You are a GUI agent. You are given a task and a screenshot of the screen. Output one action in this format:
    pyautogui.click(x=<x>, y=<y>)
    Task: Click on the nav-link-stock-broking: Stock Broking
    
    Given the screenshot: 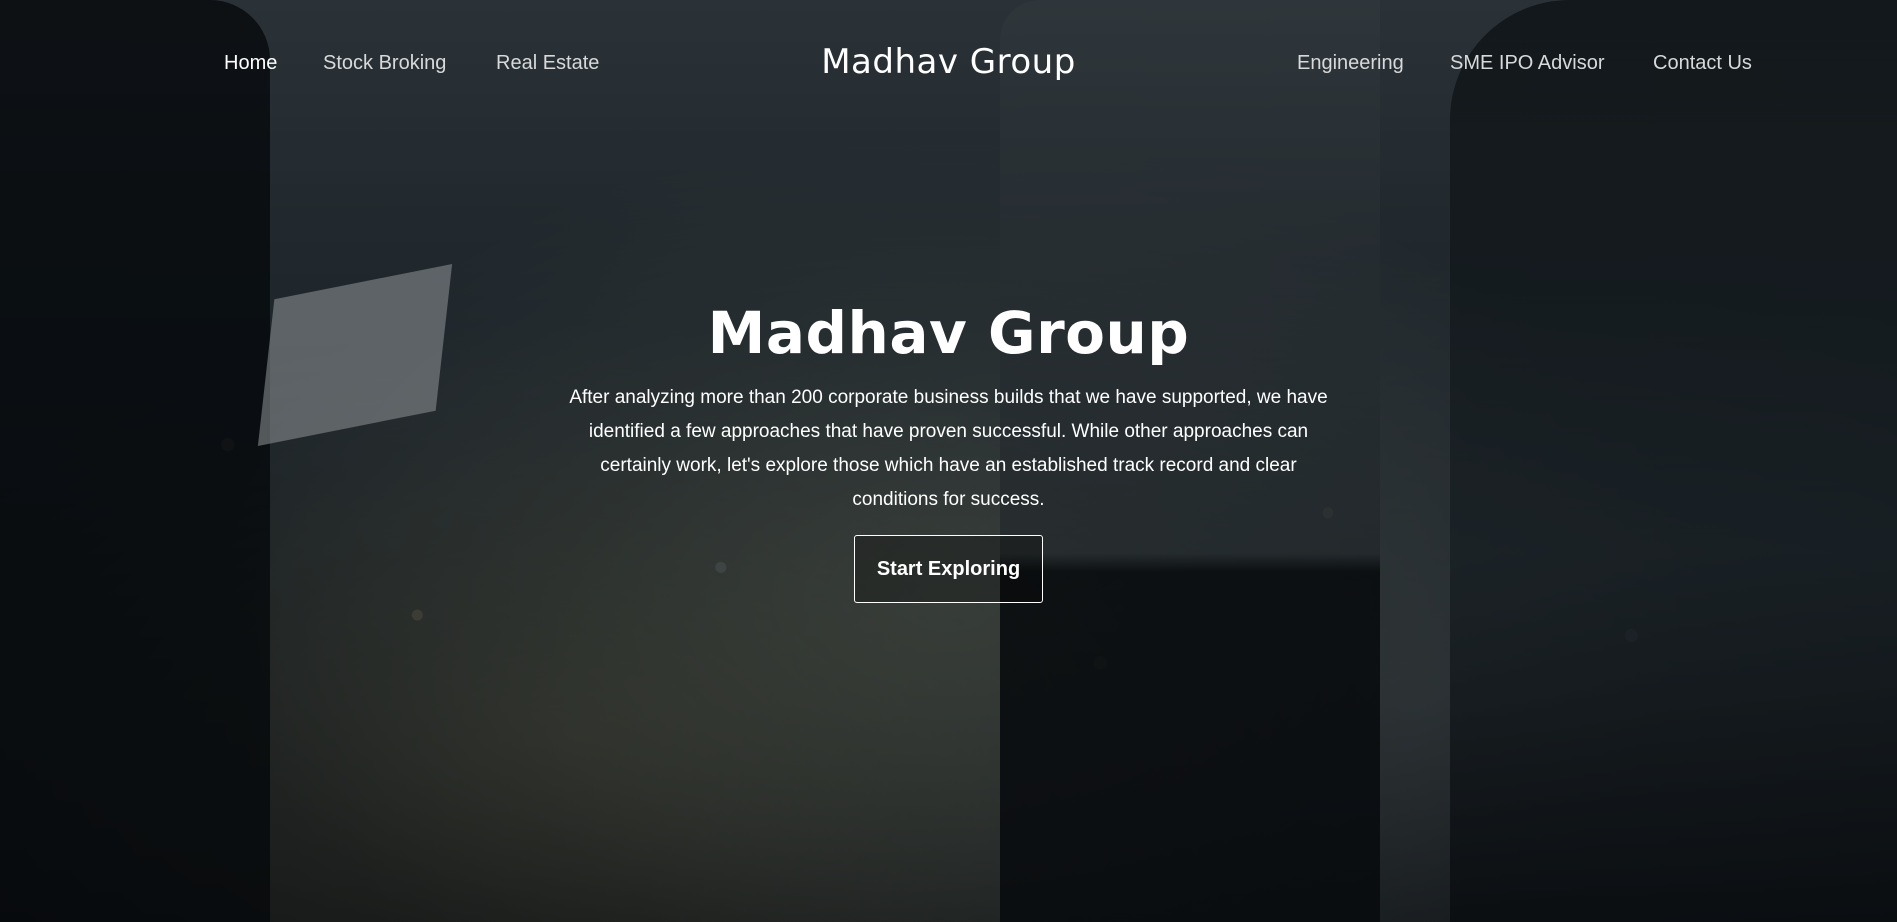 What is the action you would take?
    pyautogui.click(x=384, y=63)
    